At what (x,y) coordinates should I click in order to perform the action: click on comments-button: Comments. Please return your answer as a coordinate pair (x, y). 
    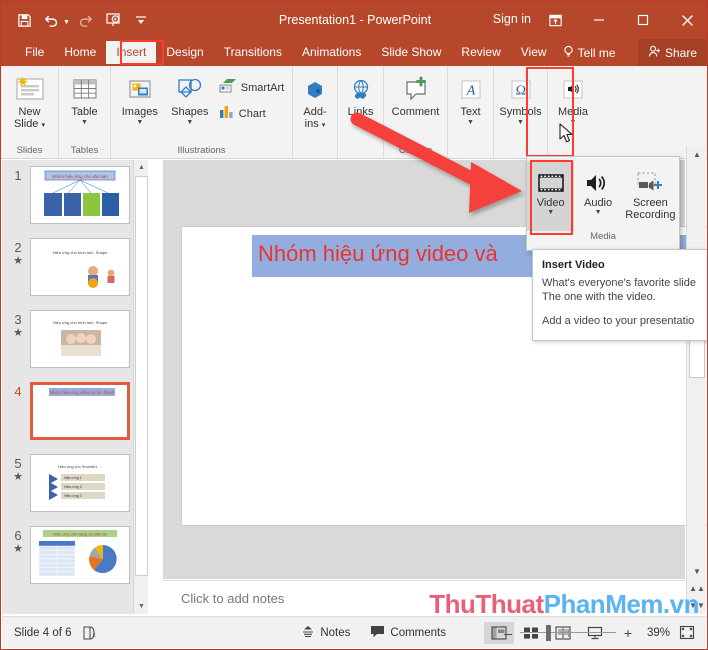
    Looking at the image, I should click on (408, 633).